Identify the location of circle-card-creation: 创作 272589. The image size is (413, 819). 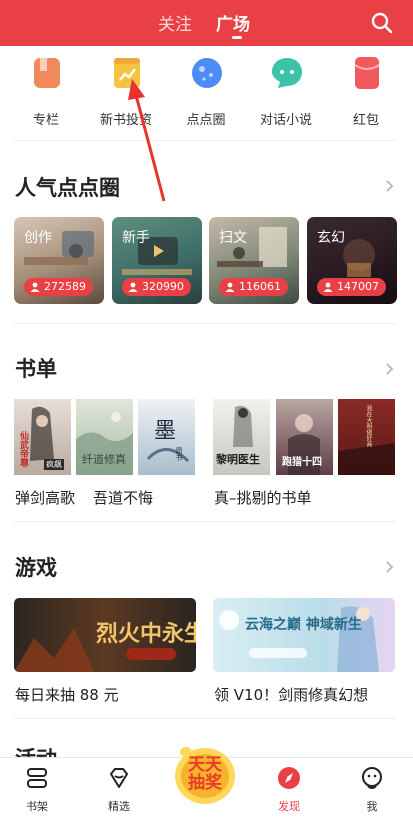
(59, 260).